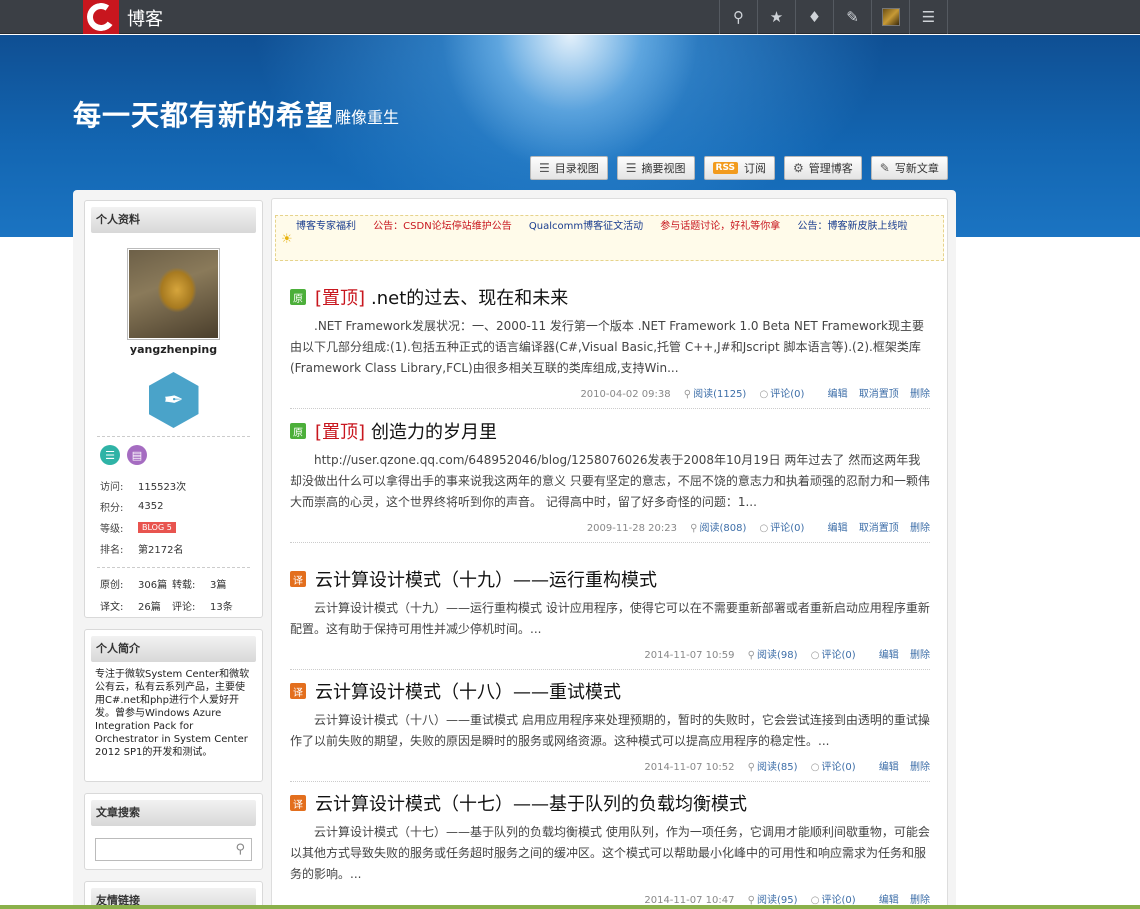  Describe the element at coordinates (853, 17) in the screenshot. I see `edit-icon: ✎` at that location.